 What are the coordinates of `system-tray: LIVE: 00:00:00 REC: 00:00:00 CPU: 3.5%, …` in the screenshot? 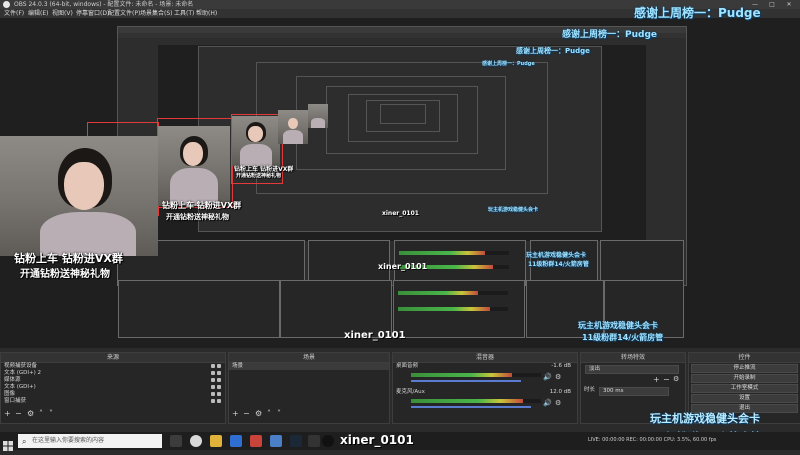 It's located at (652, 439).